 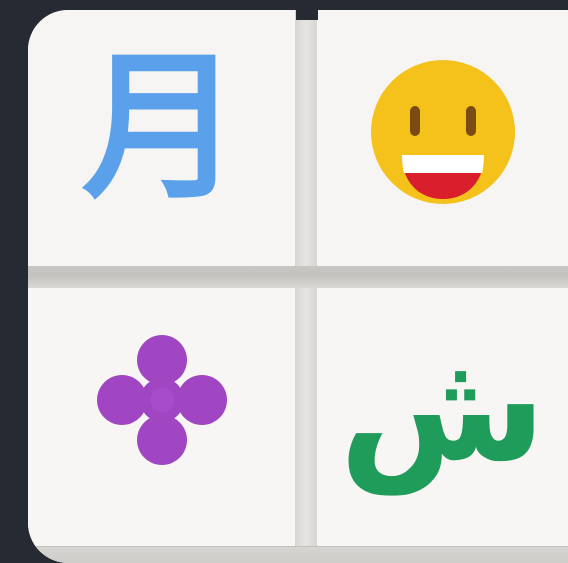 What do you see at coordinates (442, 407) in the screenshot?
I see `arabic-shin-glyph: ش` at bounding box center [442, 407].